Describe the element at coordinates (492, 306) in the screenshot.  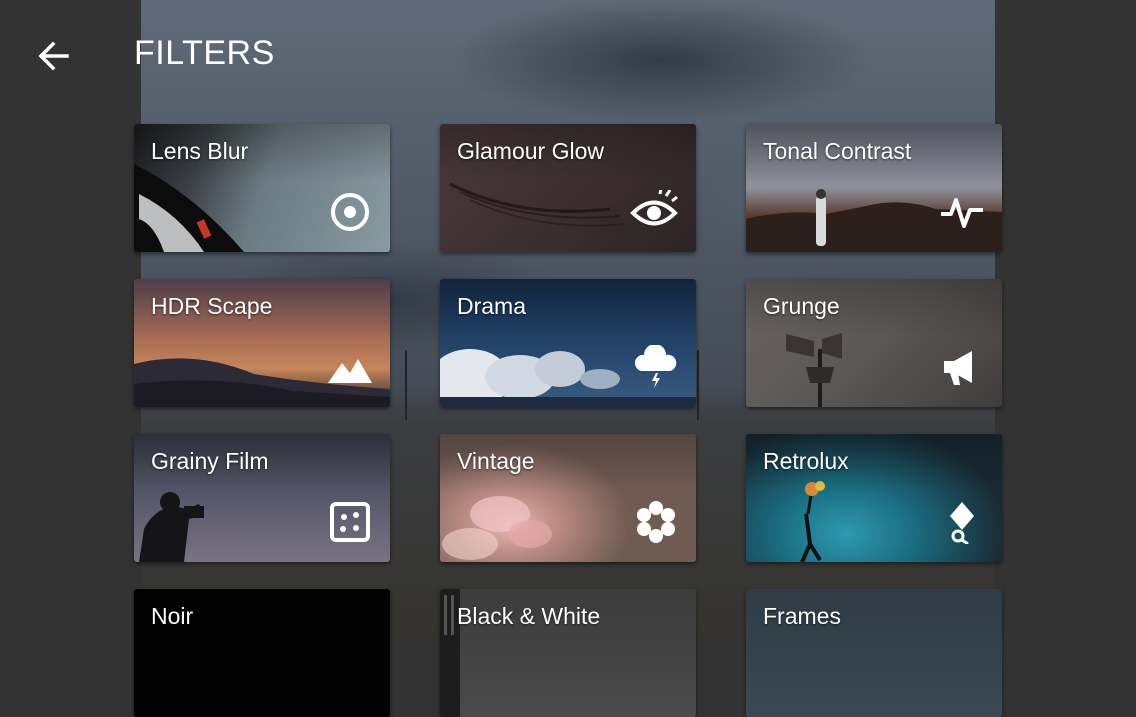
I see `filter-label: Drama` at that location.